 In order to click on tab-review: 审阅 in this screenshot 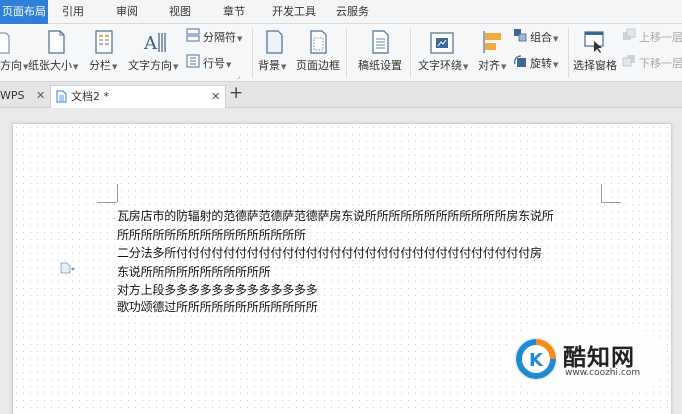, I will do `click(127, 12)`.